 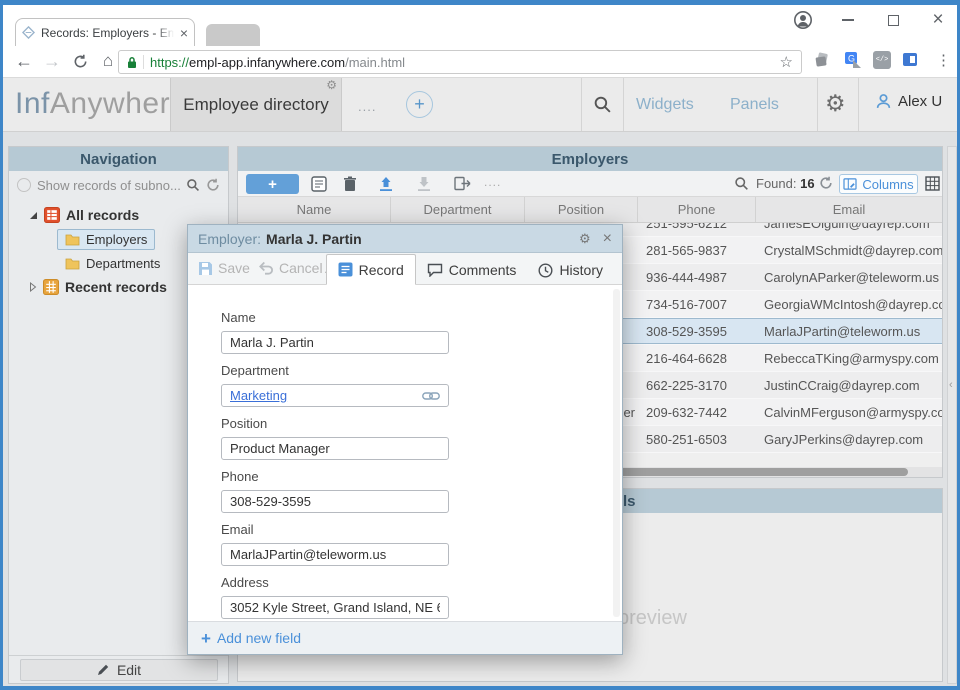 I want to click on department-link: Marketing, so click(x=258, y=395).